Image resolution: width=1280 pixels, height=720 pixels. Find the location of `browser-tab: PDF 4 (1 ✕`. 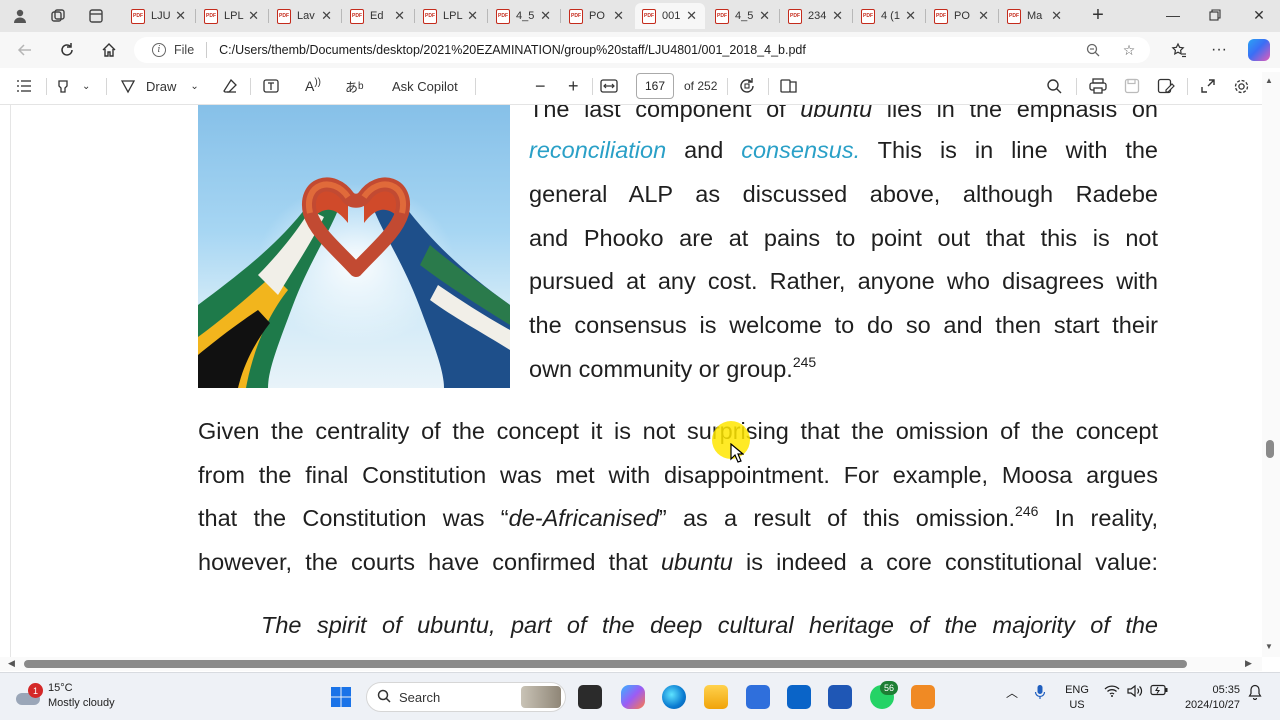

browser-tab: PDF 4 (1 ✕ is located at coordinates (889, 16).